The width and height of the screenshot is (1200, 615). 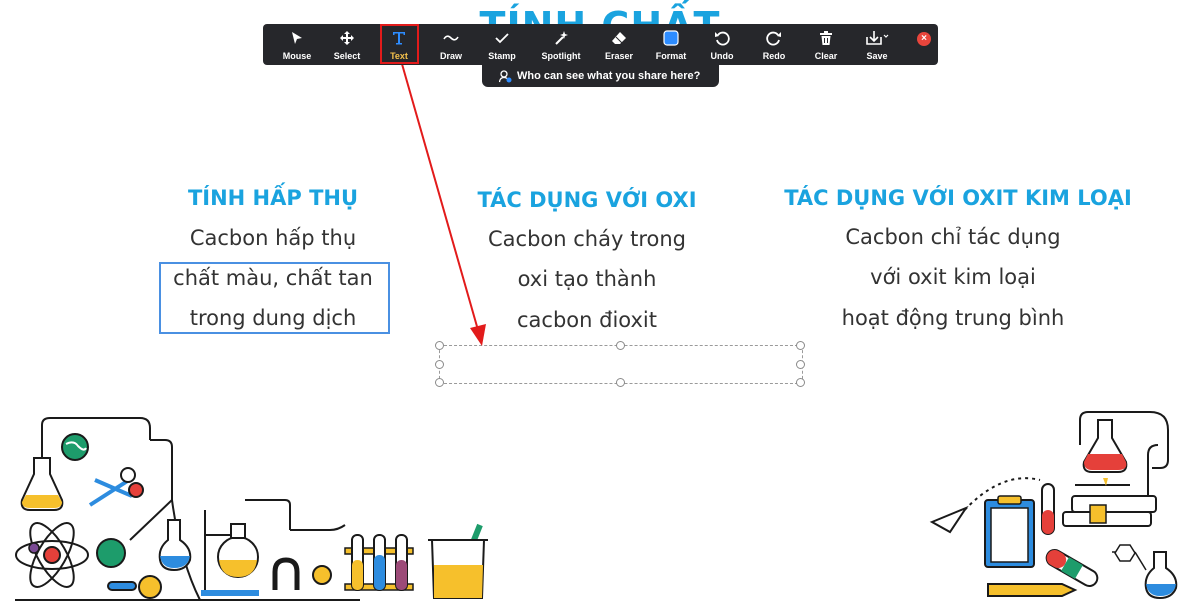 I want to click on tool-format: Format, so click(x=671, y=44).